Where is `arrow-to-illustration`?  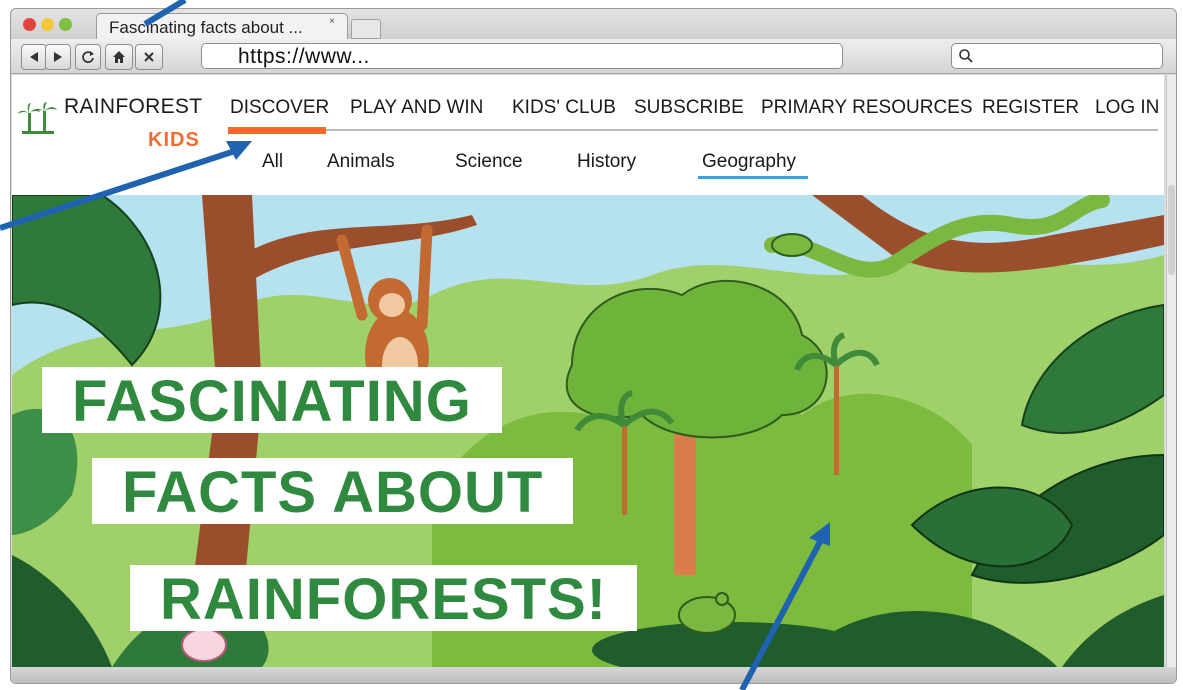 arrow-to-illustration is located at coordinates (782, 613).